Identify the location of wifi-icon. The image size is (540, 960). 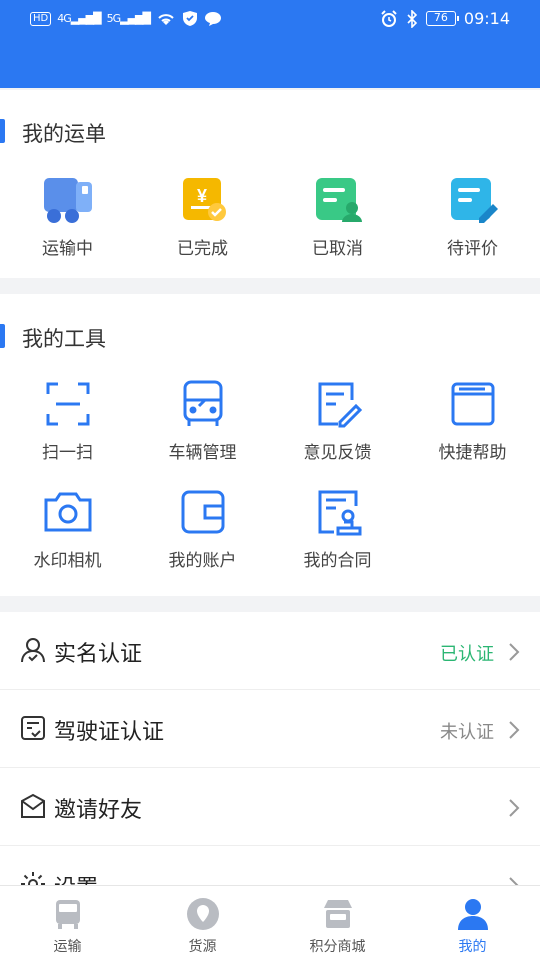
(166, 19).